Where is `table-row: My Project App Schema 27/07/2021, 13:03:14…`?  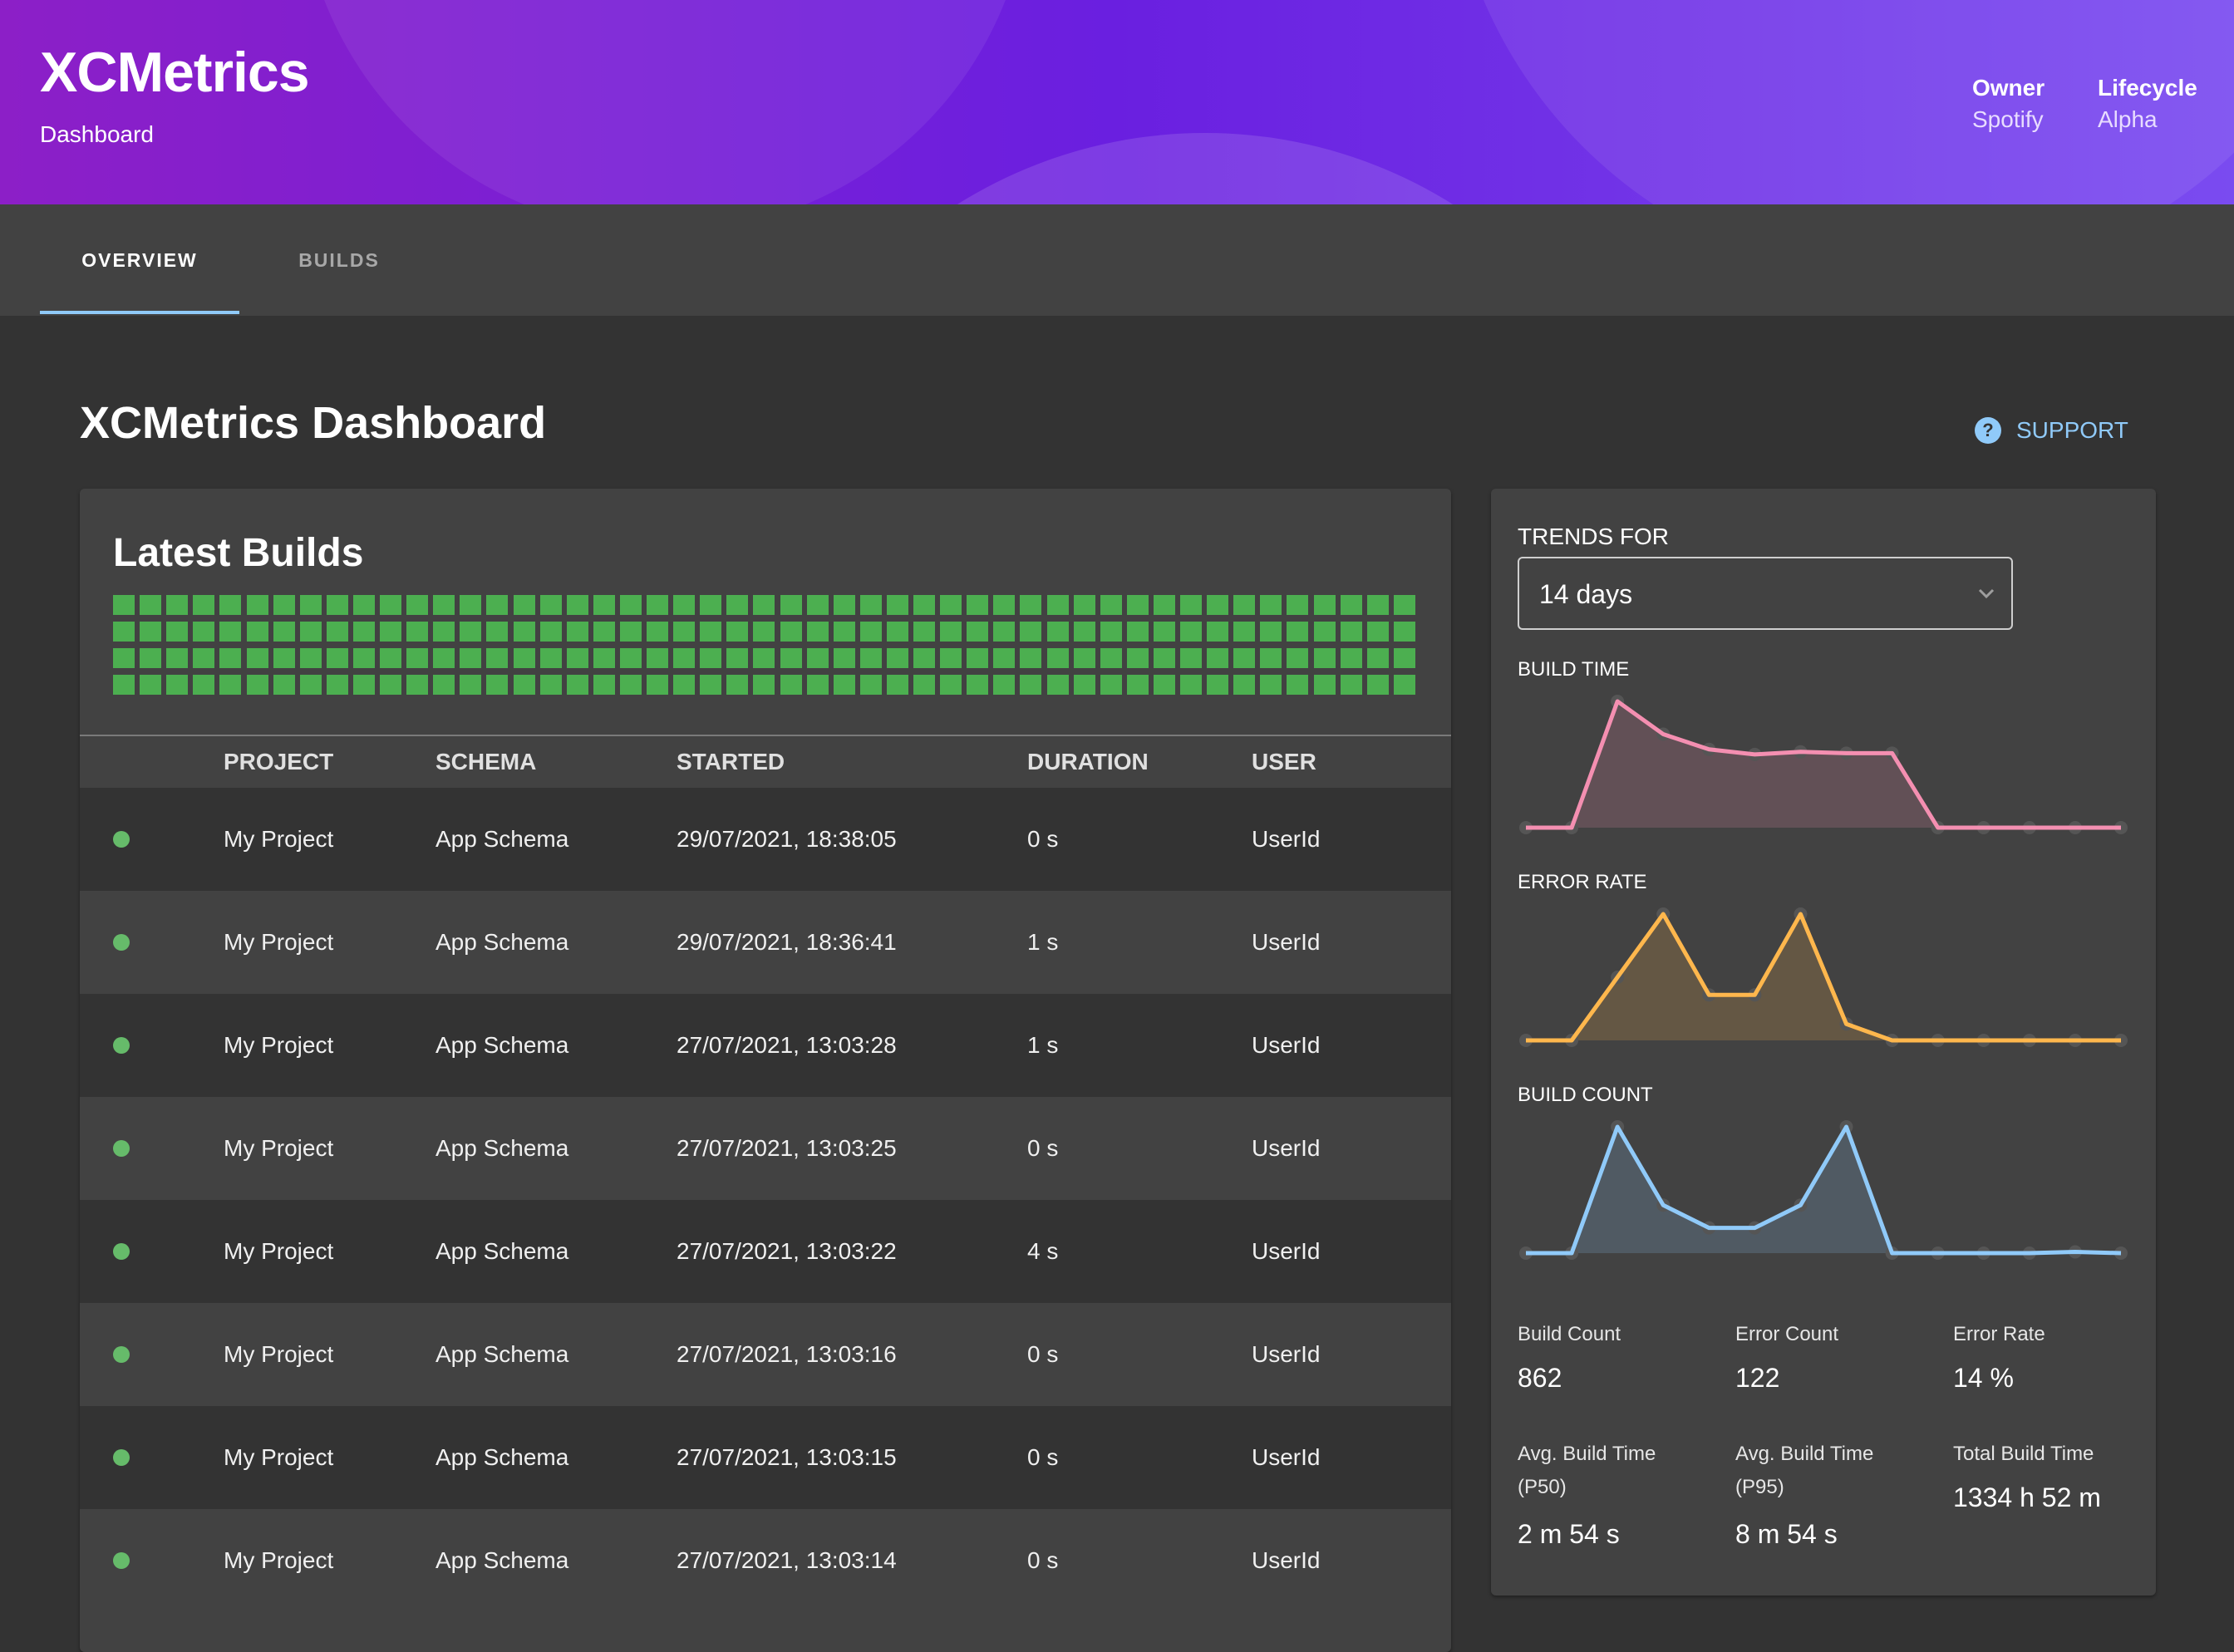
table-row: My Project App Schema 27/07/2021, 13:03:14… is located at coordinates (765, 1560).